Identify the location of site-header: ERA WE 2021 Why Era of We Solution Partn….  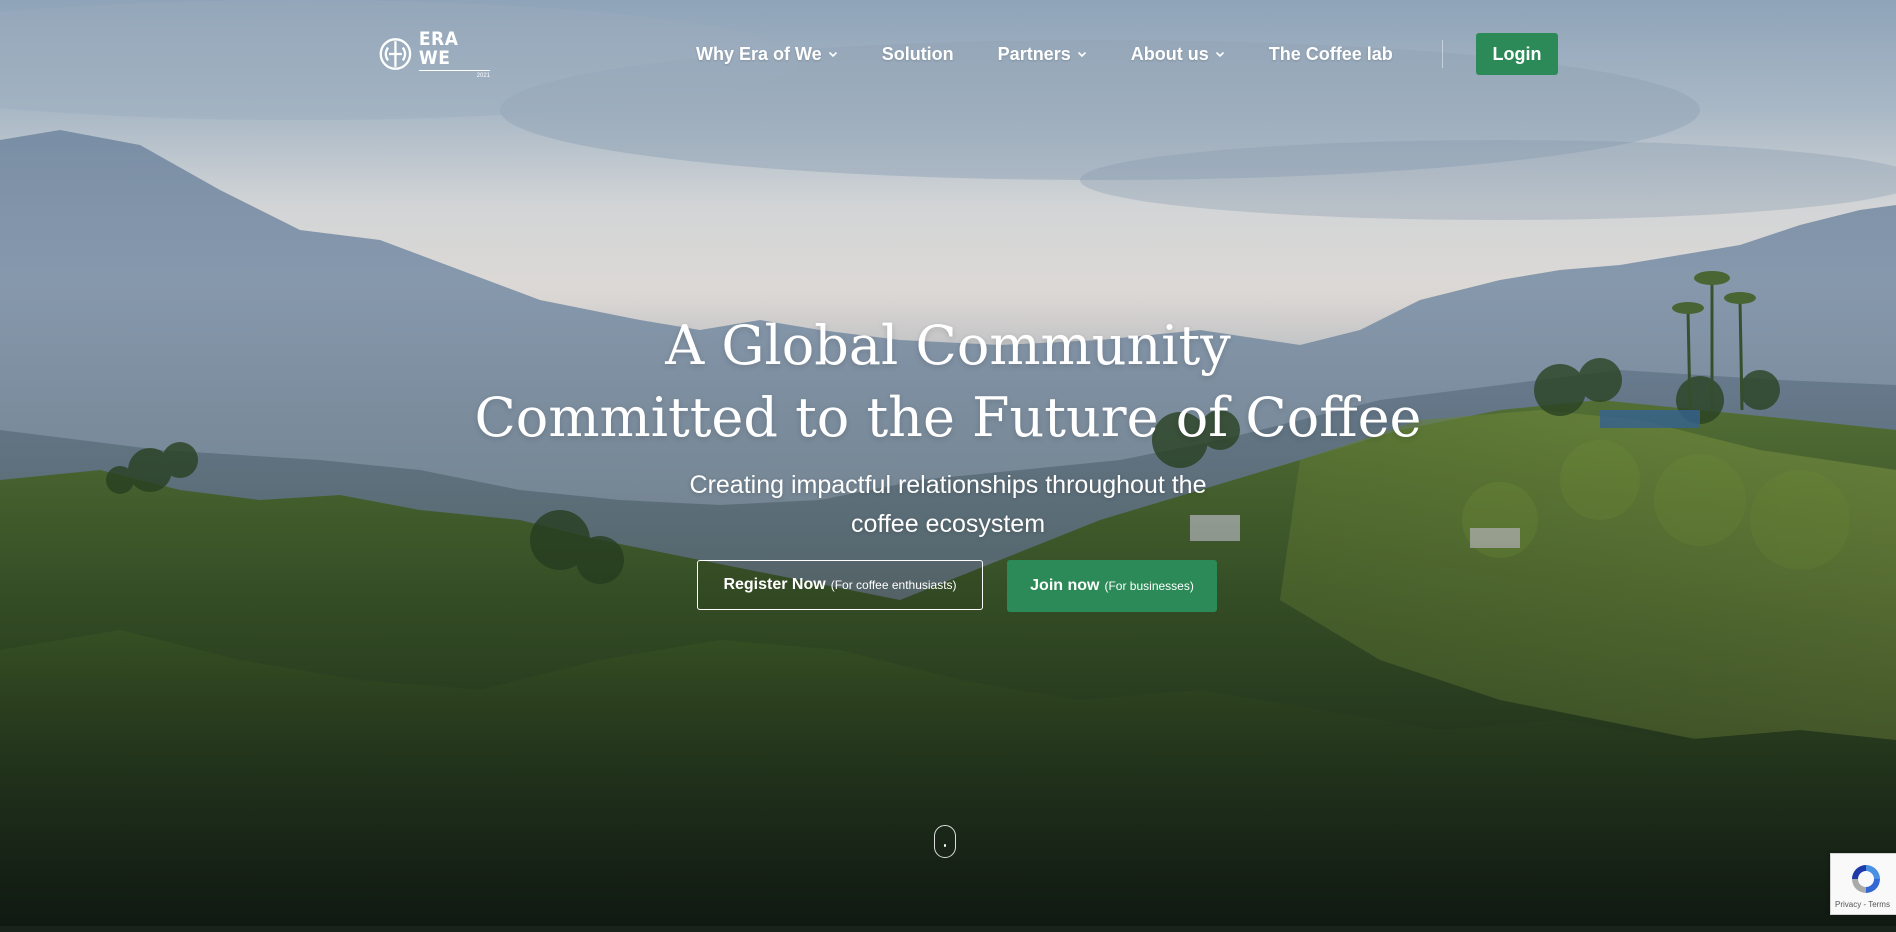
(948, 55).